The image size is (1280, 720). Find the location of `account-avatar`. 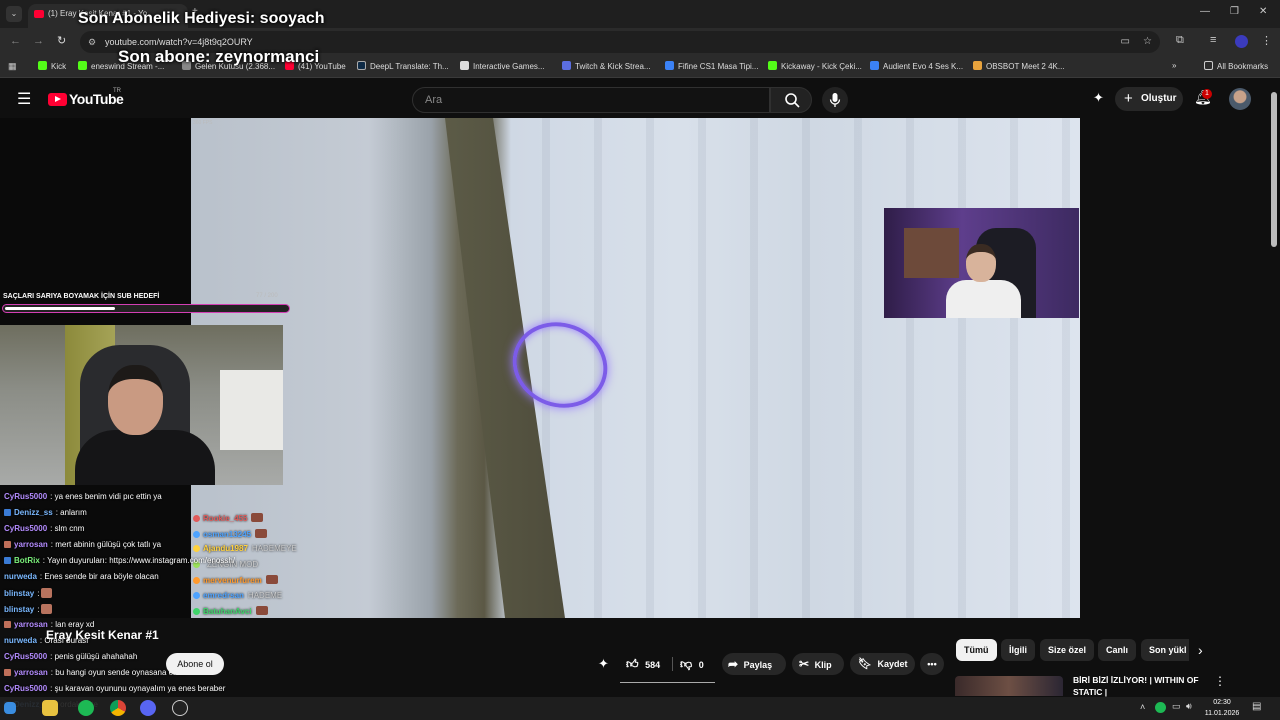

account-avatar is located at coordinates (1240, 99).